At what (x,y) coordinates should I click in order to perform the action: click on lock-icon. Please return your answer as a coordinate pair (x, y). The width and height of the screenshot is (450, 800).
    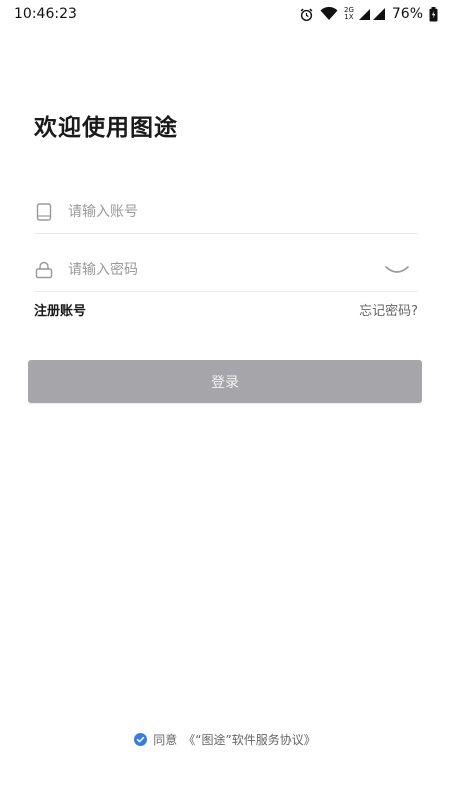
    Looking at the image, I should click on (44, 270).